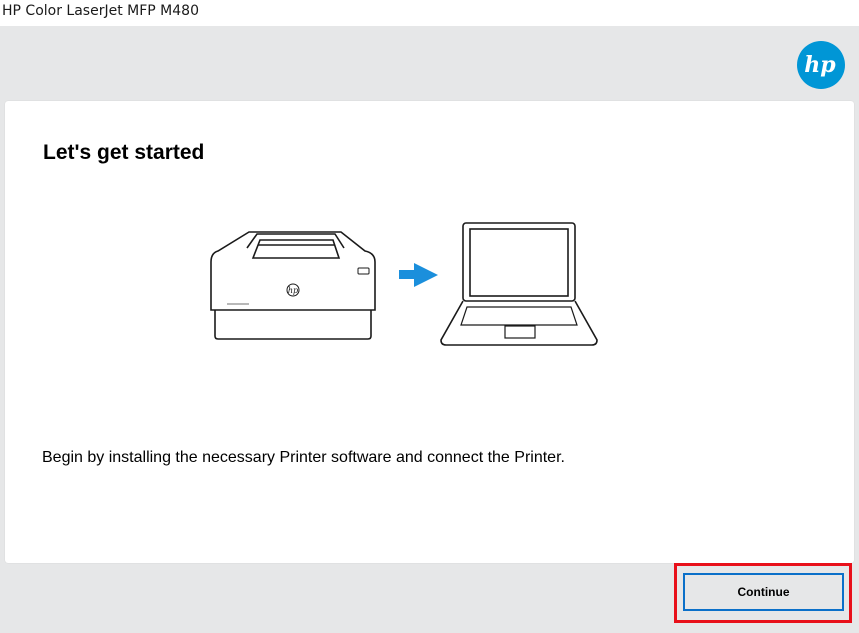 The height and width of the screenshot is (633, 859). I want to click on title-bar: HP Color LaserJet MFP M480, so click(429, 13).